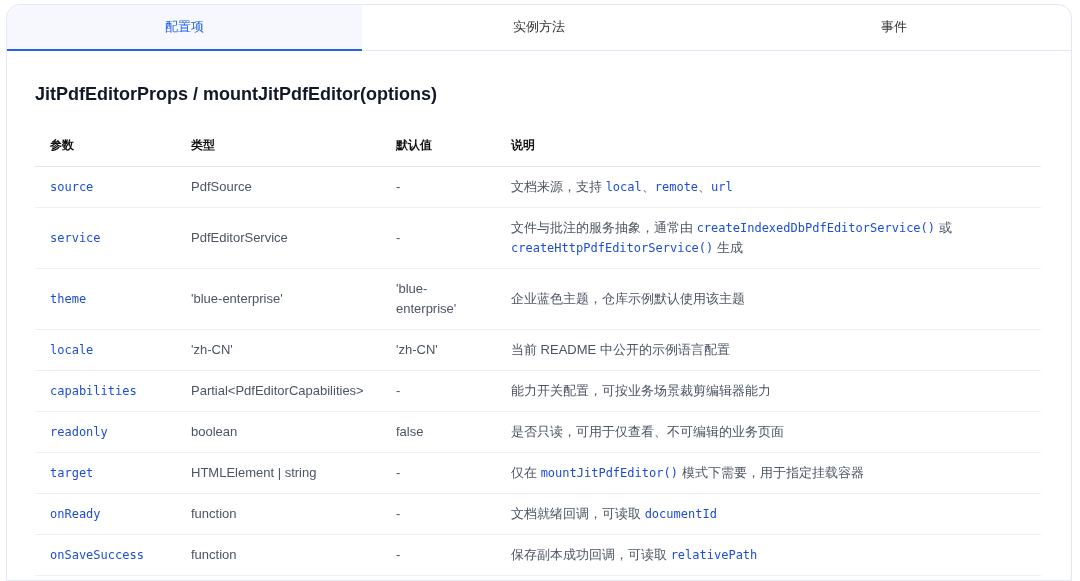  I want to click on column-header: 说明, so click(523, 145).